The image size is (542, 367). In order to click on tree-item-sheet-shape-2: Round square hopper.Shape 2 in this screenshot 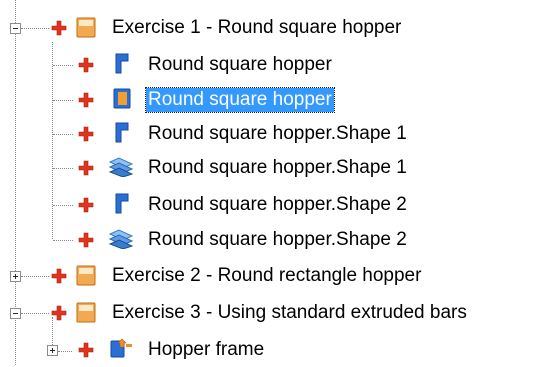, I will do `click(271, 240)`.